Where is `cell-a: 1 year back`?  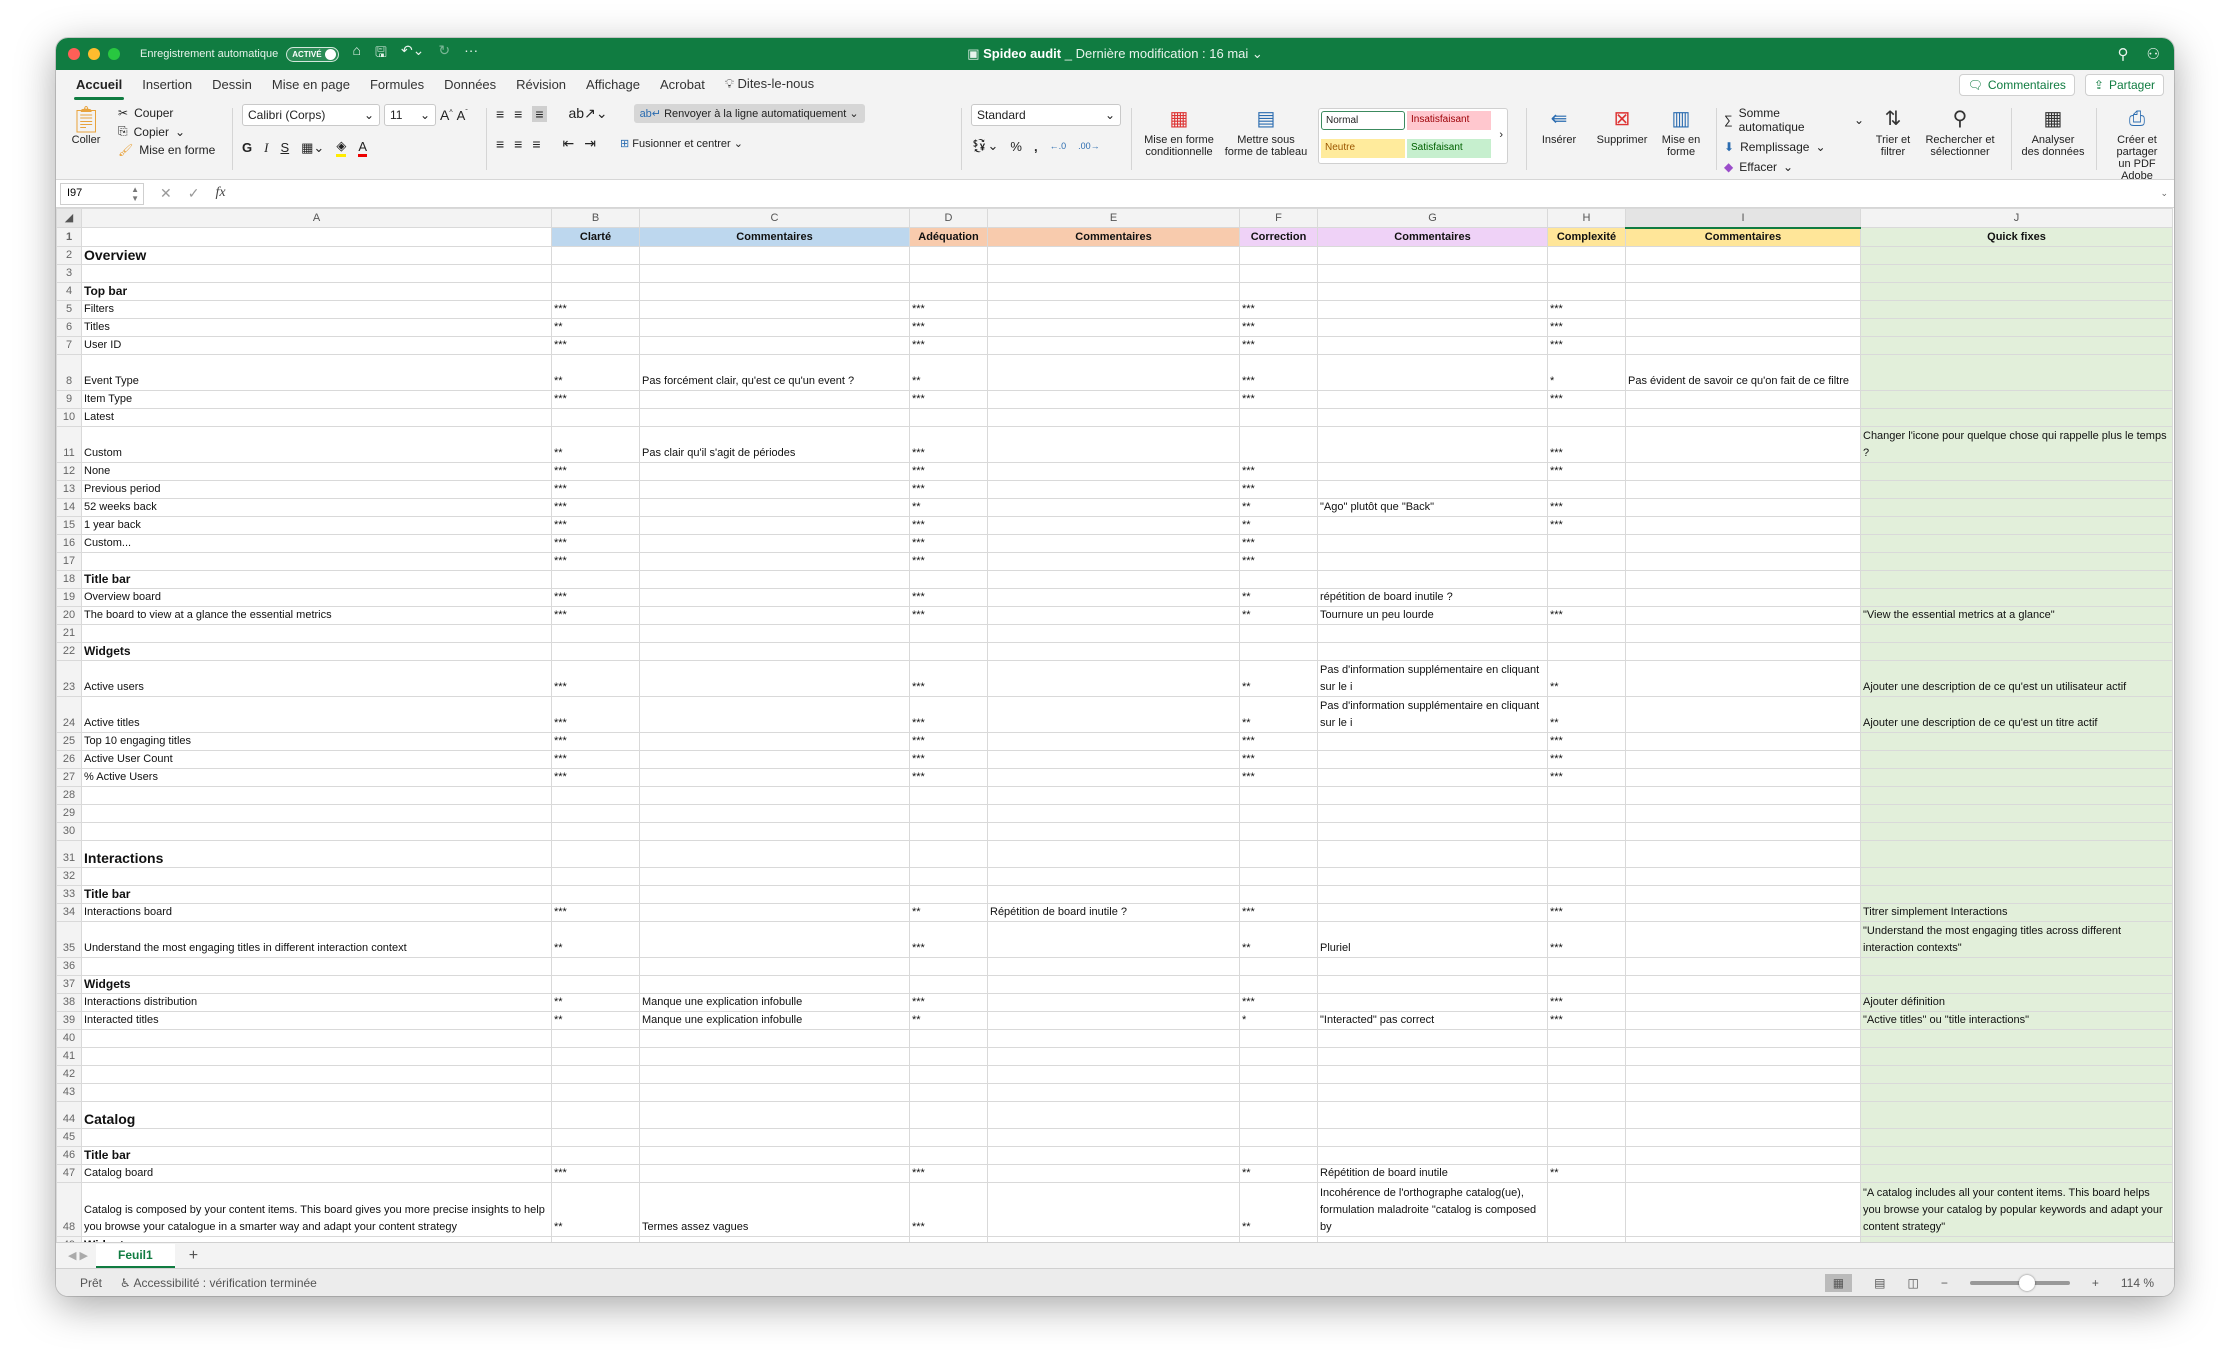
cell-a: 1 year back is located at coordinates (316, 525).